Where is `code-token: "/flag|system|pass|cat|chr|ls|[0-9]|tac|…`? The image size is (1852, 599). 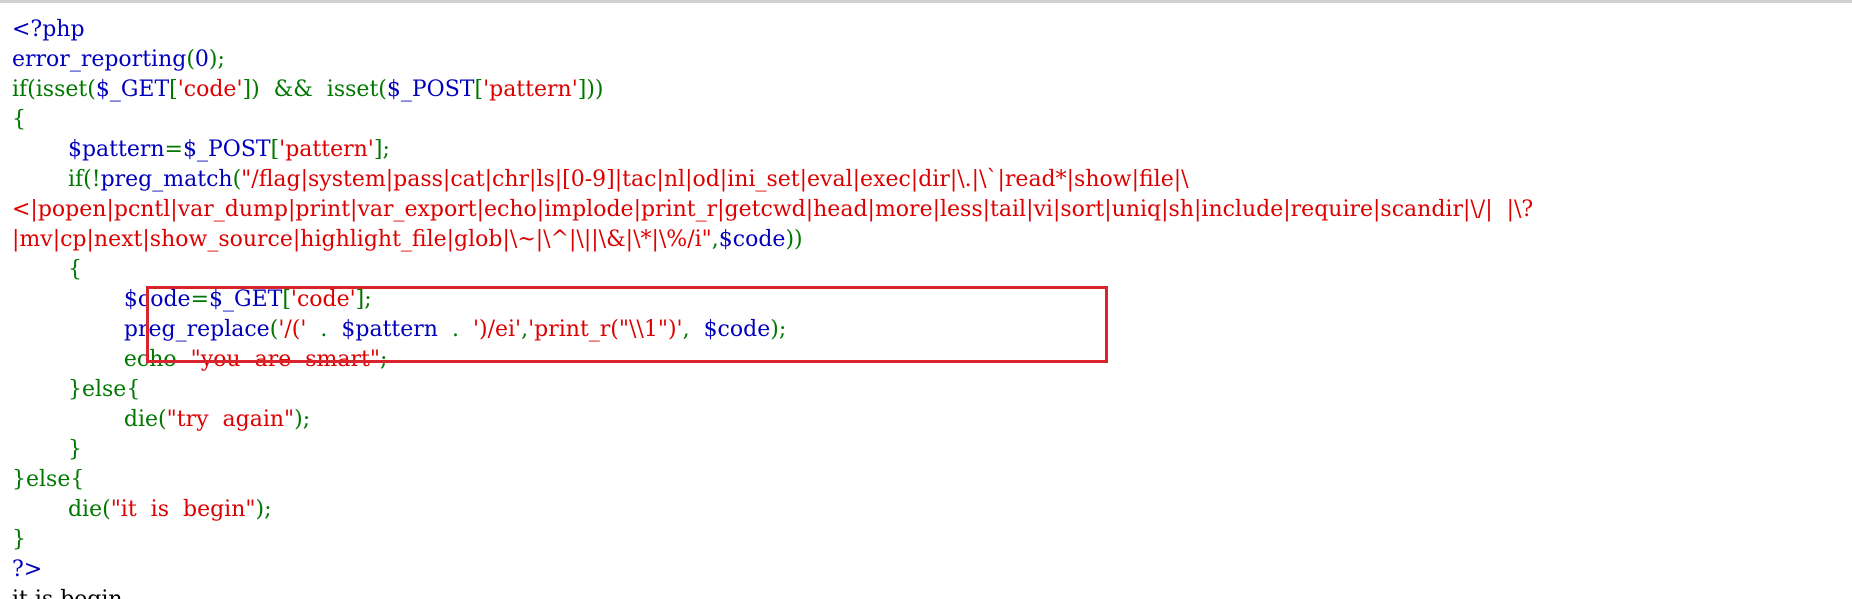
code-token: "/flag|system|pass|cat|chr|ls|[0-9]|tac|… is located at coordinates (715, 179).